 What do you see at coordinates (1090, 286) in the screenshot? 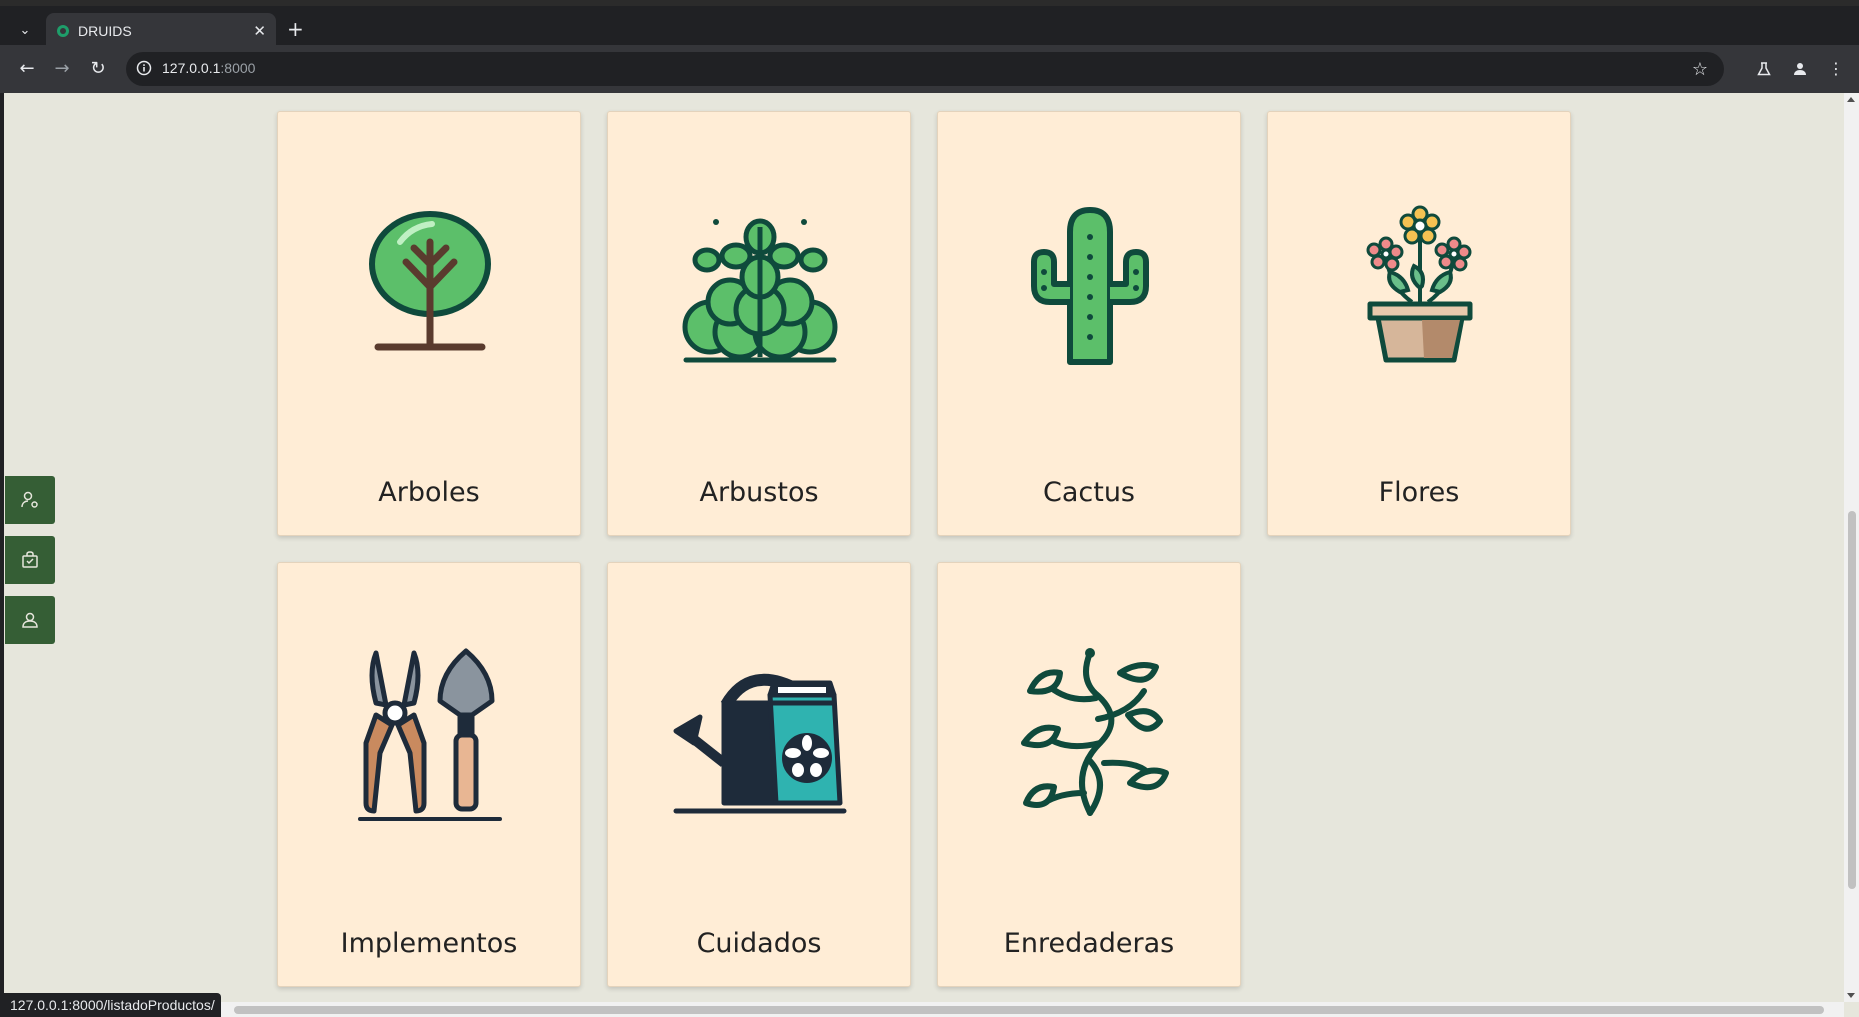
I see `cactus-icon` at bounding box center [1090, 286].